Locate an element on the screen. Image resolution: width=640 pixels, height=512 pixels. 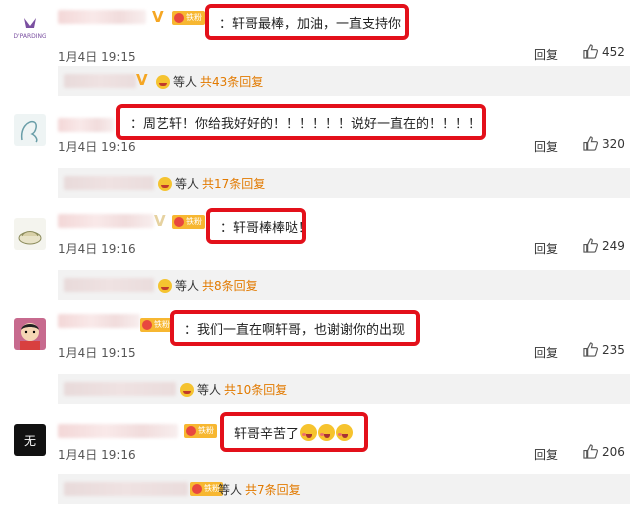
like-count: 452 is located at coordinates (613, 51).